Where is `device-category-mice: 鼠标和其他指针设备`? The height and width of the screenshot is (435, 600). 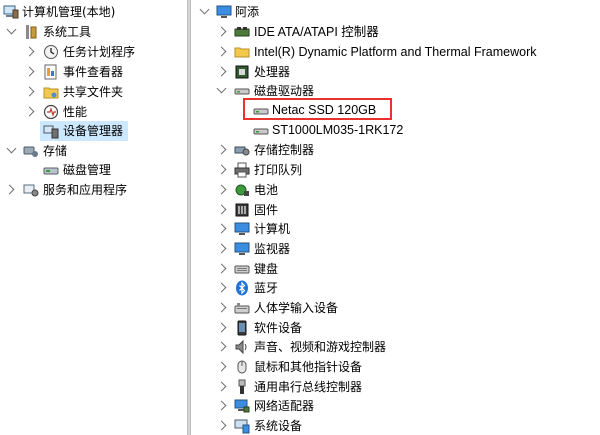
device-category-mice: 鼠标和其他指针设备 is located at coordinates (395, 367).